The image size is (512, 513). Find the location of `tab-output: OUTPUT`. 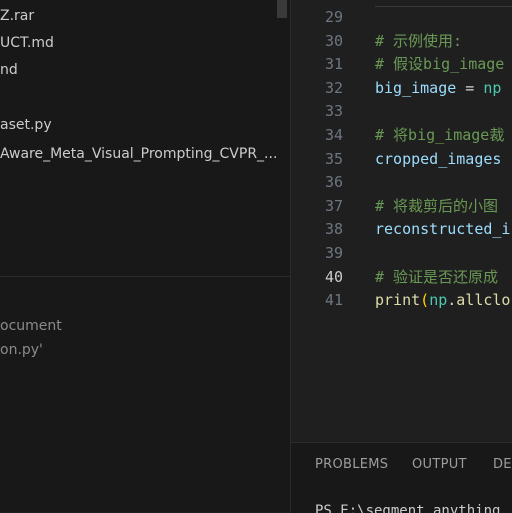

tab-output: OUTPUT is located at coordinates (439, 464).